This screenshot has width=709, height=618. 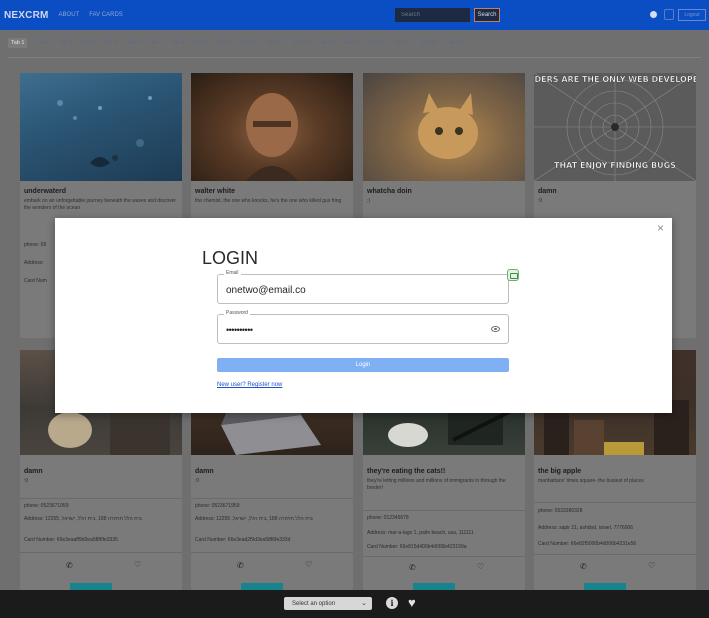 I want to click on card-phone: phone: 0533380328, so click(x=560, y=511).